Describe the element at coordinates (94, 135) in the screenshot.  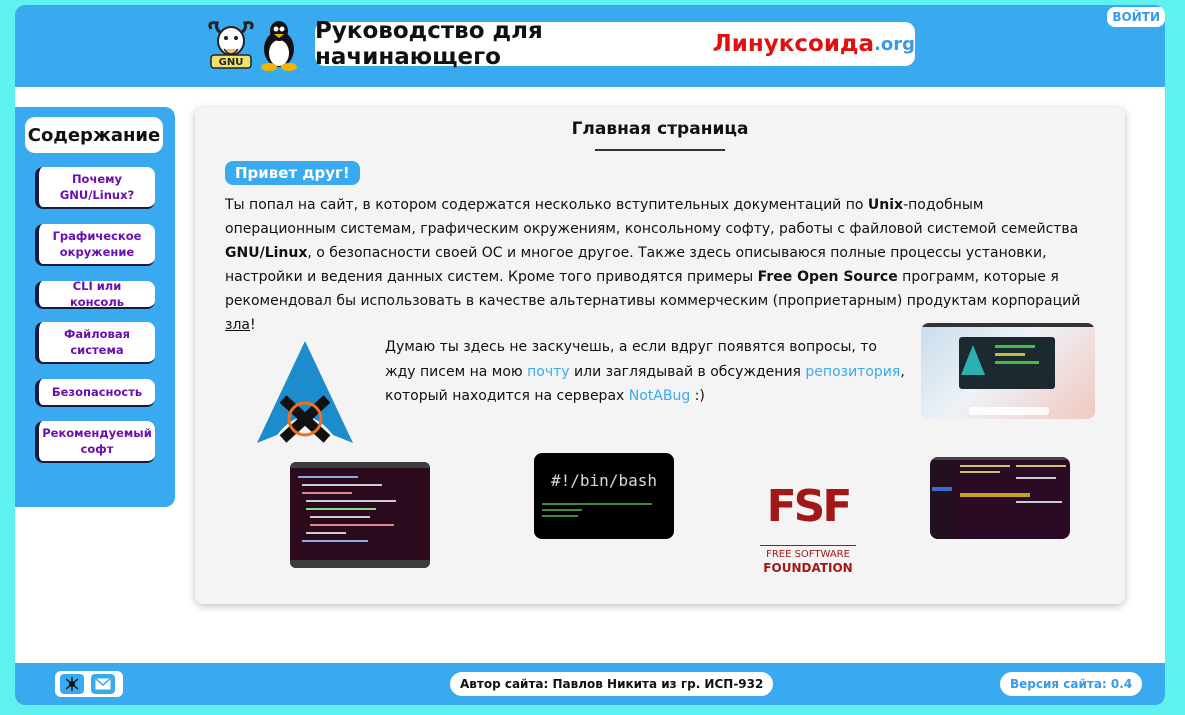
I see `sidebar-title: Содержание` at that location.